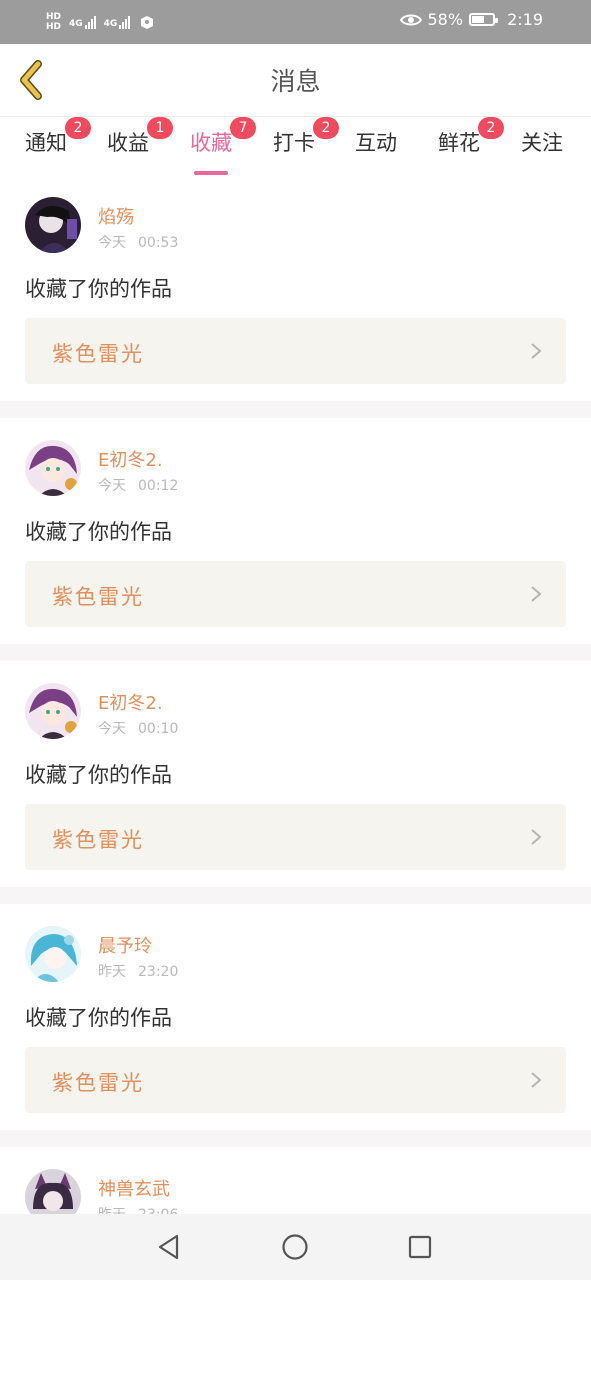  I want to click on timestamp: 昨天 23:20, so click(144, 971).